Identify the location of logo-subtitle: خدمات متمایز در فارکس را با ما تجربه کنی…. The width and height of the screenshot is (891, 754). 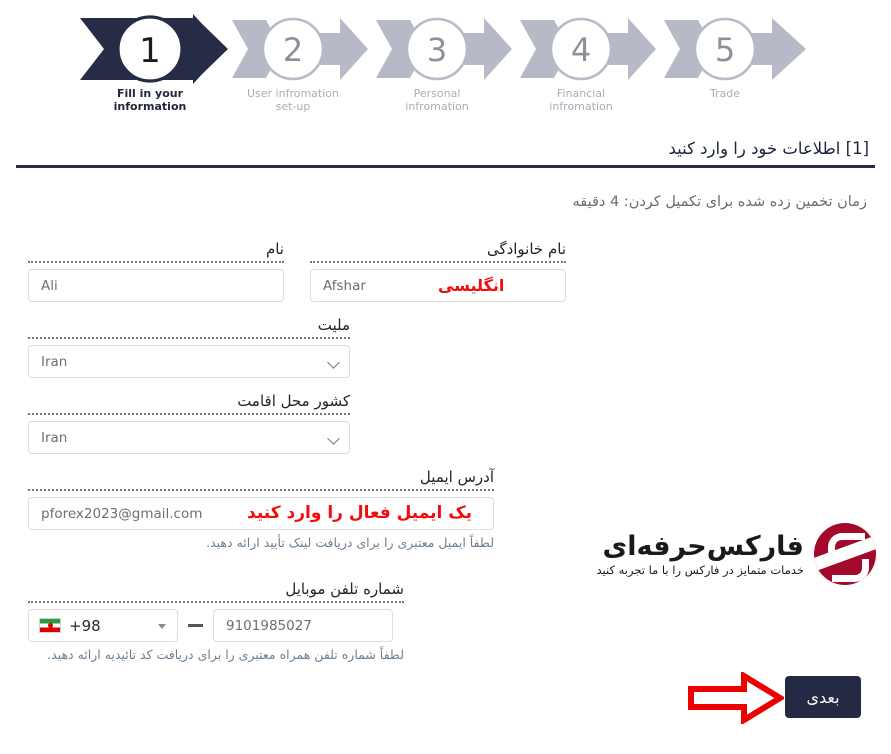
(700, 569).